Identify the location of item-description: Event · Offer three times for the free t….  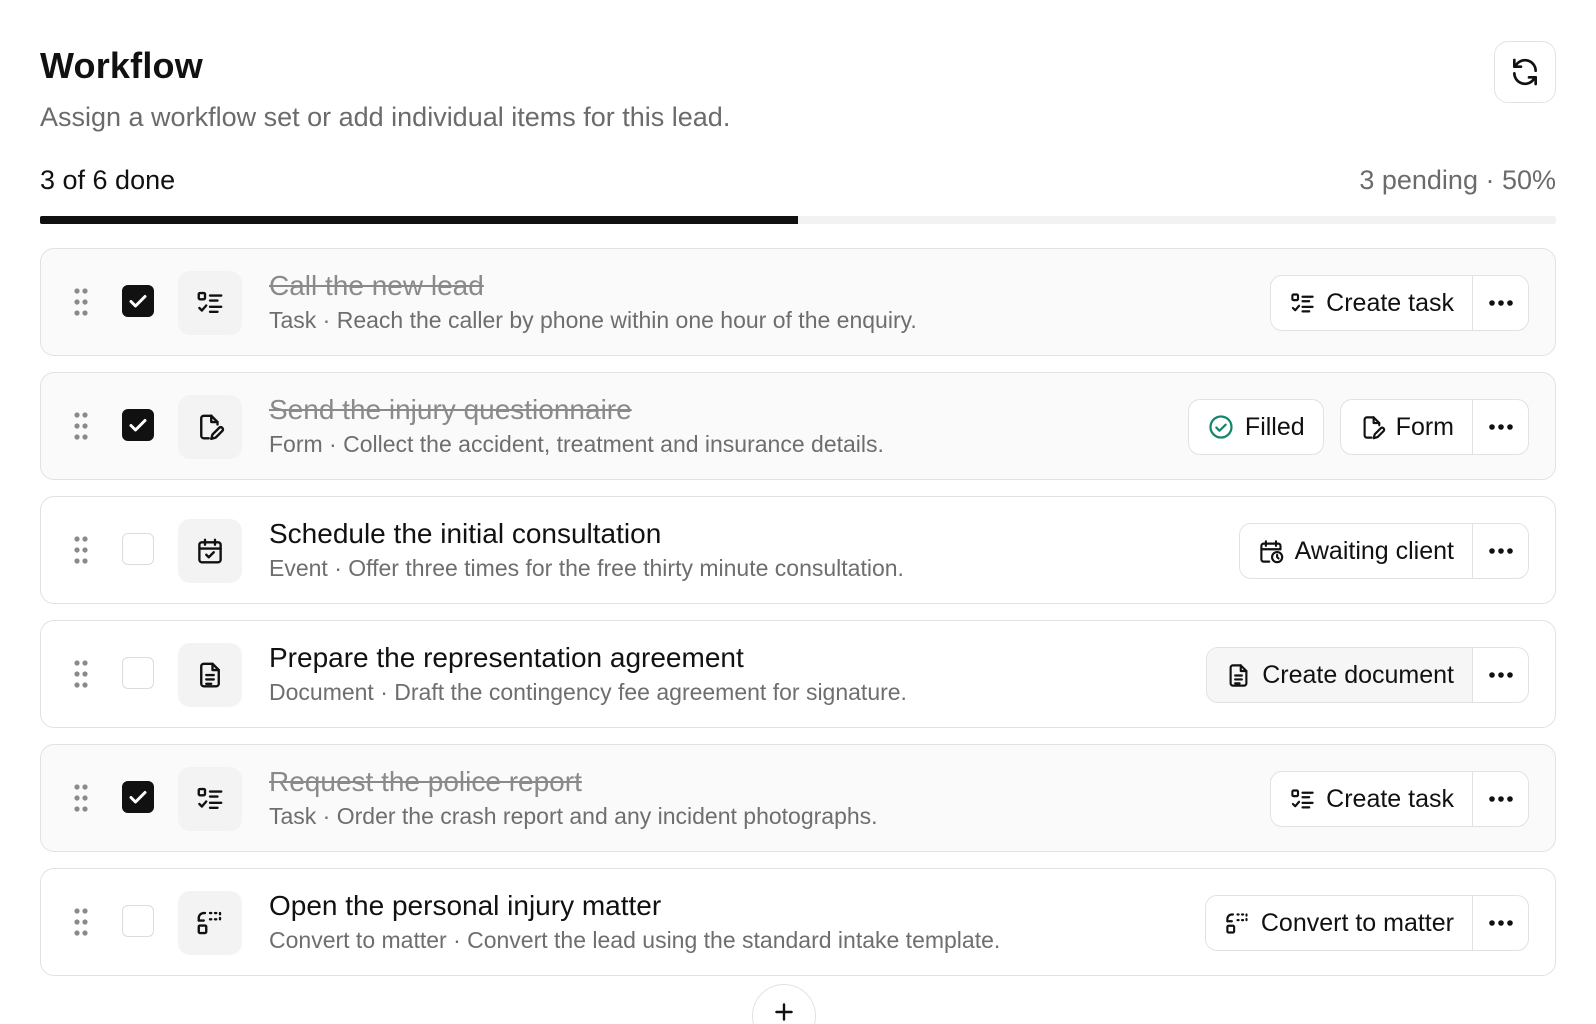
(586, 568).